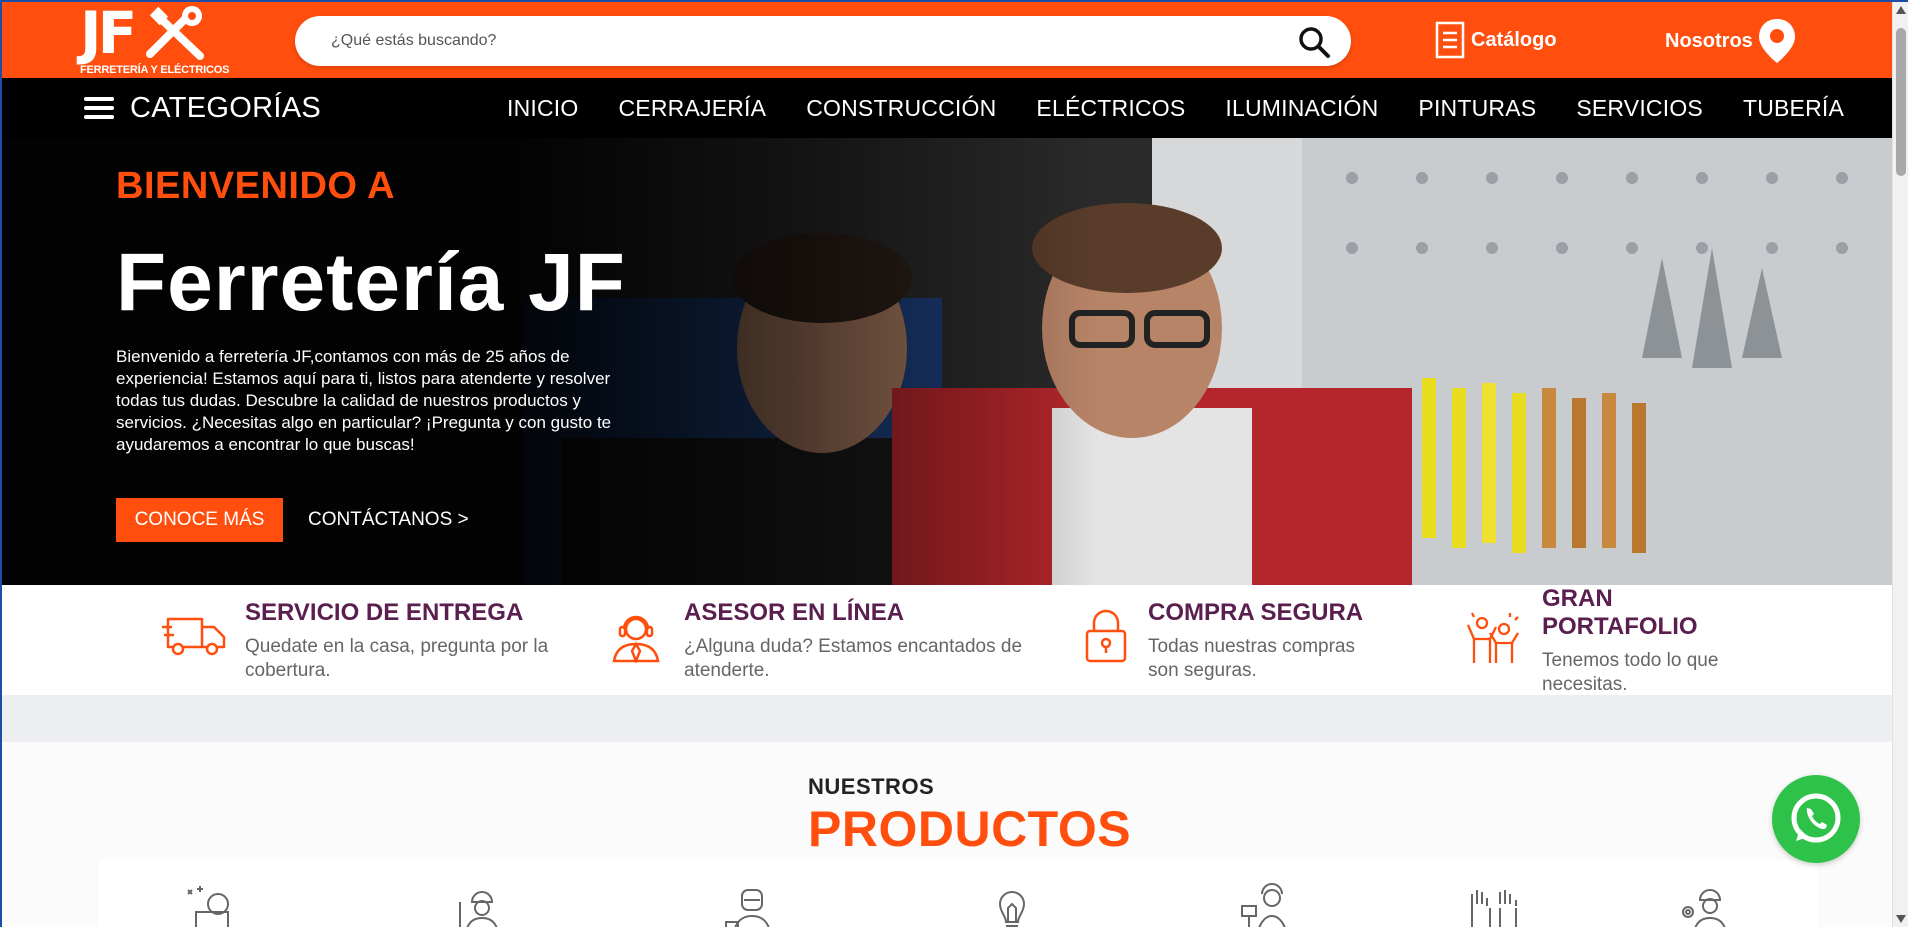 The width and height of the screenshot is (1908, 927). I want to click on feature-title: COMPRA SEGURA, so click(1256, 612).